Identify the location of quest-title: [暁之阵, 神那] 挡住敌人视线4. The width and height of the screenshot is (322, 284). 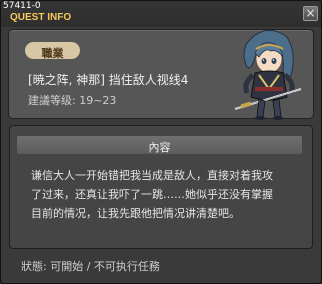
(108, 80).